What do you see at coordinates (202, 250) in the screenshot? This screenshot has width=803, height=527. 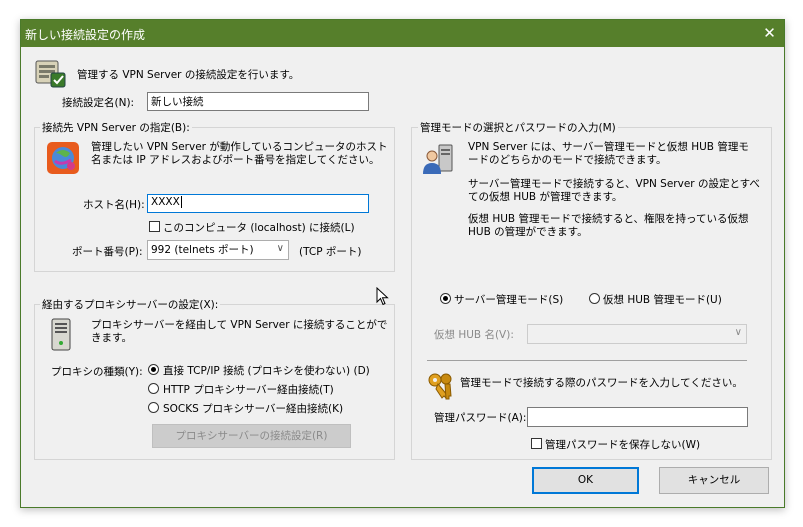 I see `port-value: 992 (telnets ポート)` at bounding box center [202, 250].